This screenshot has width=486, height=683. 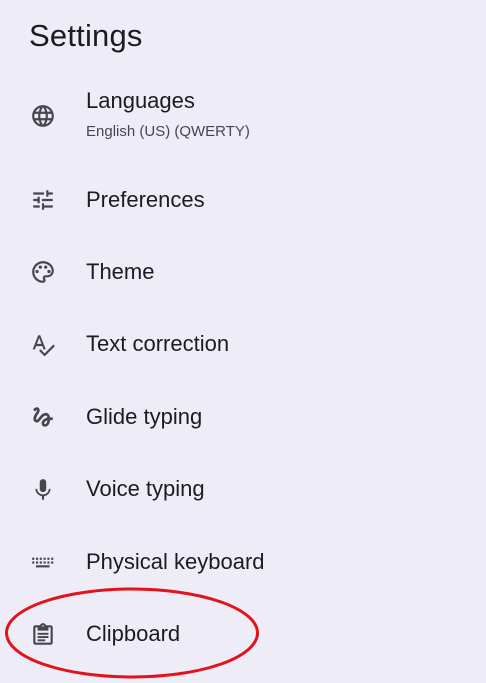 I want to click on settings-item-theme: Theme, so click(x=243, y=272).